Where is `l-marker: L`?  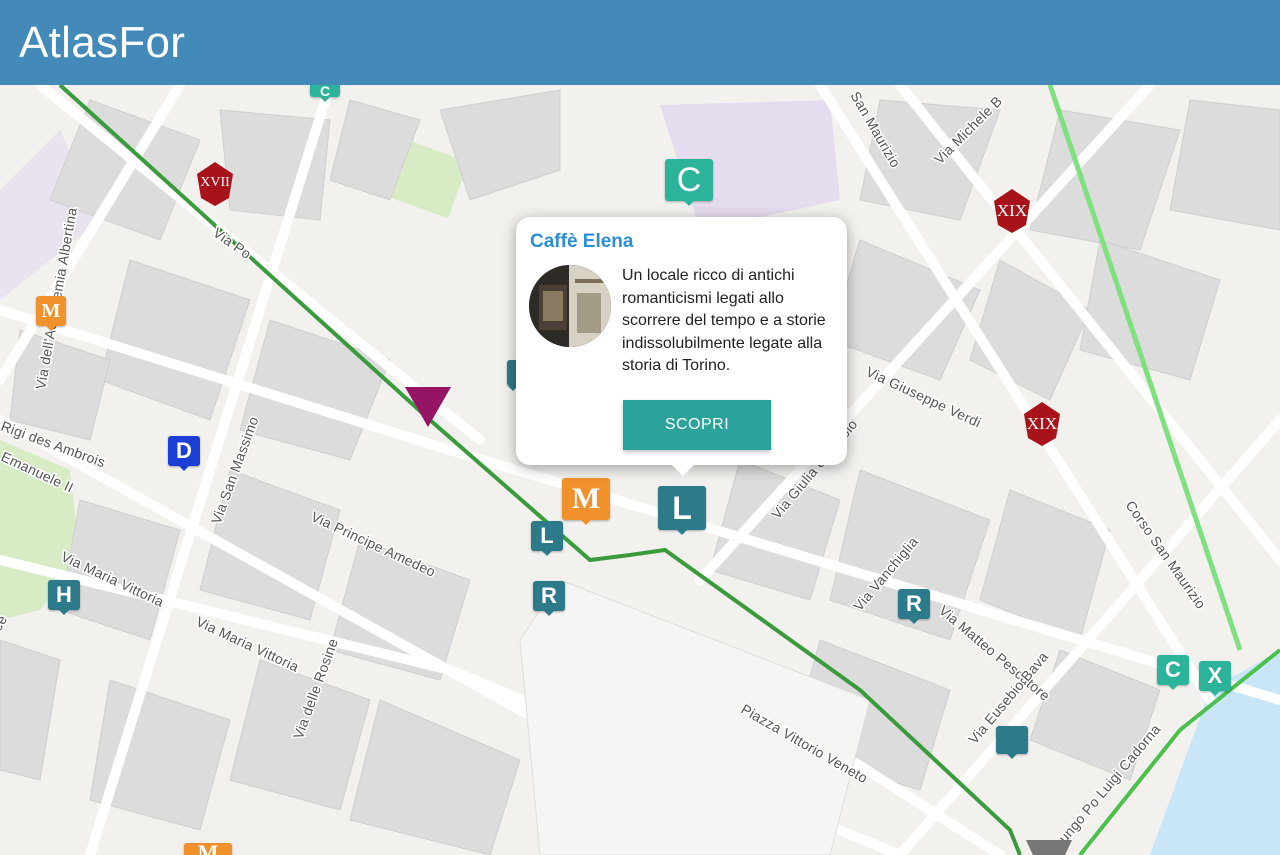
l-marker: L is located at coordinates (547, 538).